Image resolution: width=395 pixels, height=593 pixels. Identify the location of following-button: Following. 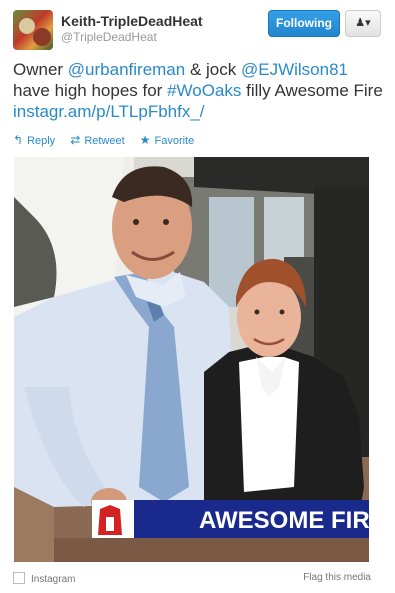
(304, 23).